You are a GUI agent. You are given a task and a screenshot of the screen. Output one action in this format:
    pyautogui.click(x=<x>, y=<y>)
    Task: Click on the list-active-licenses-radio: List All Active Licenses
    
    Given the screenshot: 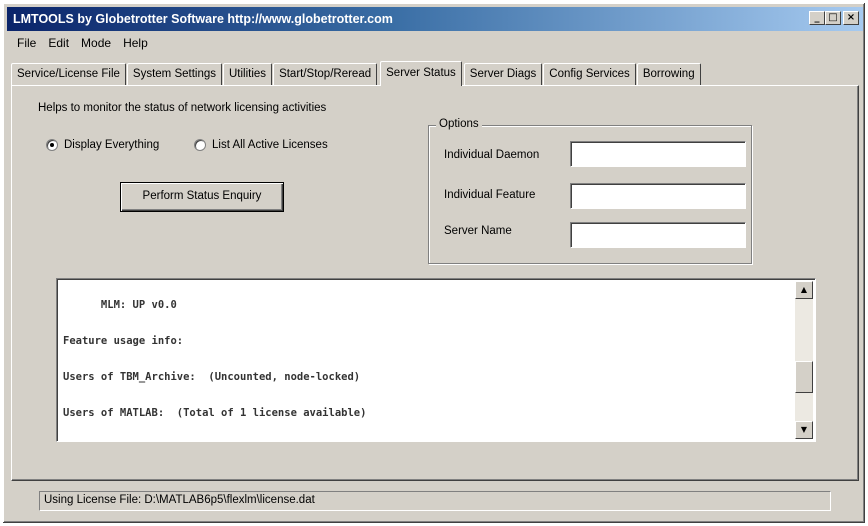 What is the action you would take?
    pyautogui.click(x=261, y=145)
    